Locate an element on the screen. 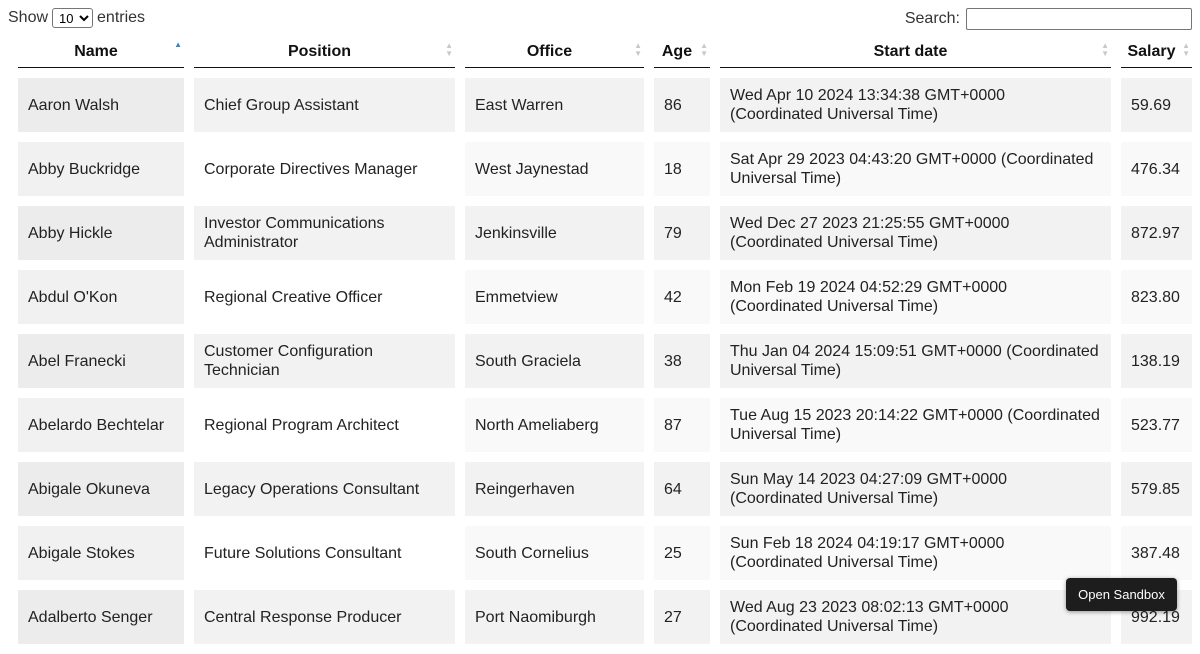 This screenshot has width=1200, height=654. cell-position: Customer Configuration Technician is located at coordinates (324, 361).